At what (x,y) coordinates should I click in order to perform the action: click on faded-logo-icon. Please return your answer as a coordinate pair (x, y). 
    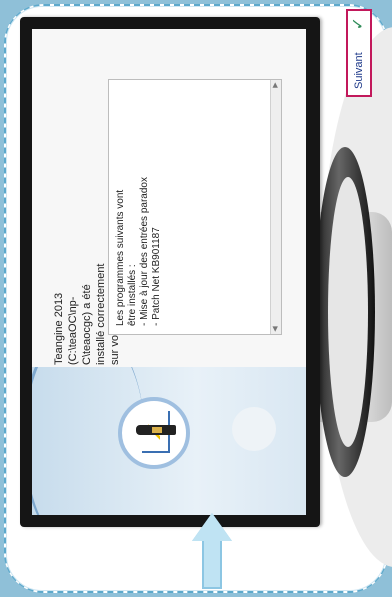
    Looking at the image, I should click on (254, 429).